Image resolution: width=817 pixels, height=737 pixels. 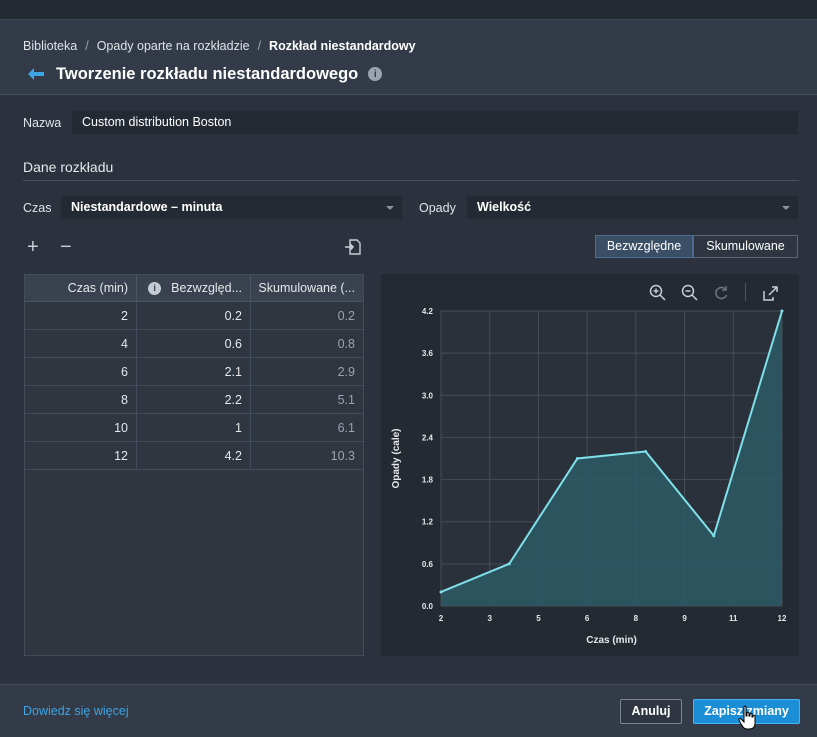 What do you see at coordinates (81, 399) in the screenshot?
I see `cell-time: 8` at bounding box center [81, 399].